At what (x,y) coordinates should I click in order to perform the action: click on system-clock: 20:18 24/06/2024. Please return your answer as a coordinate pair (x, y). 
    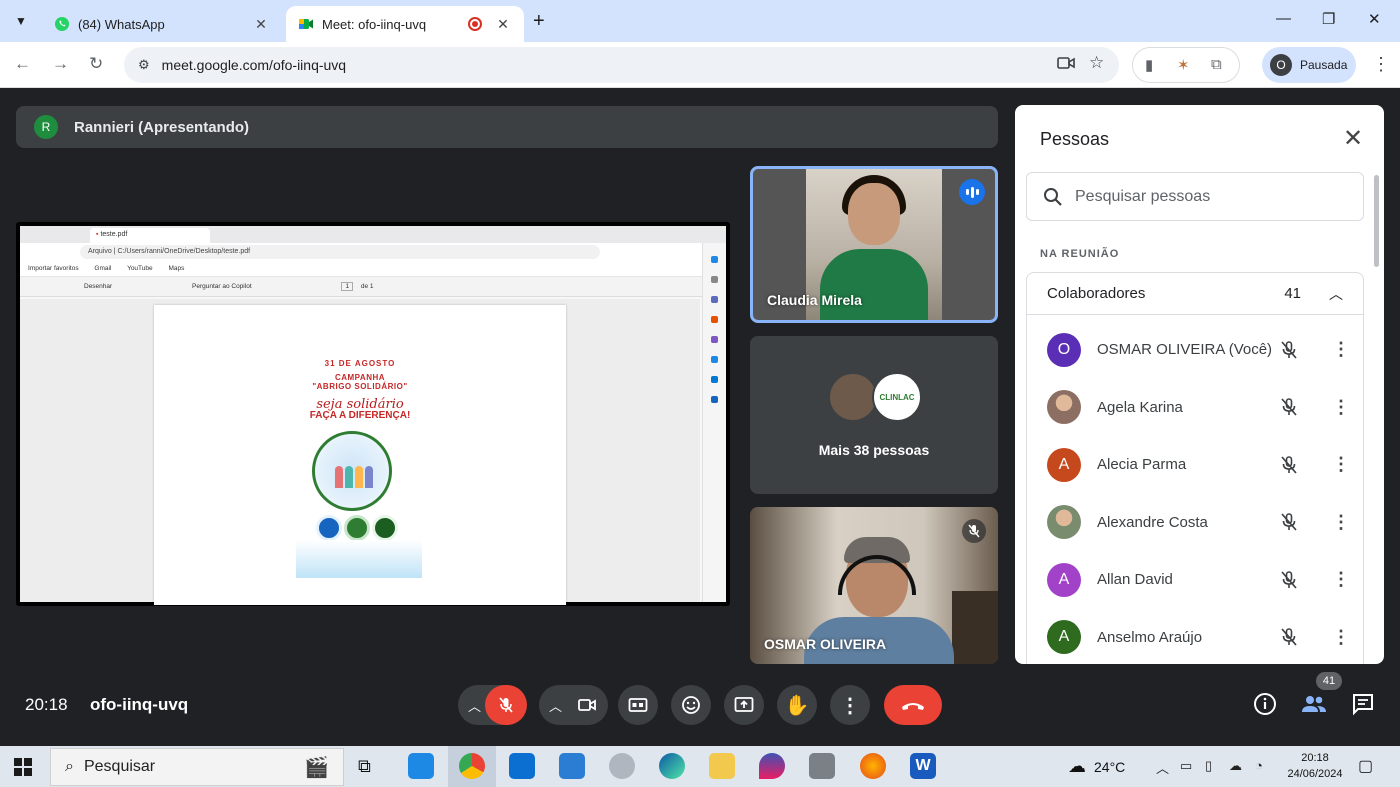
    Looking at the image, I should click on (1315, 766).